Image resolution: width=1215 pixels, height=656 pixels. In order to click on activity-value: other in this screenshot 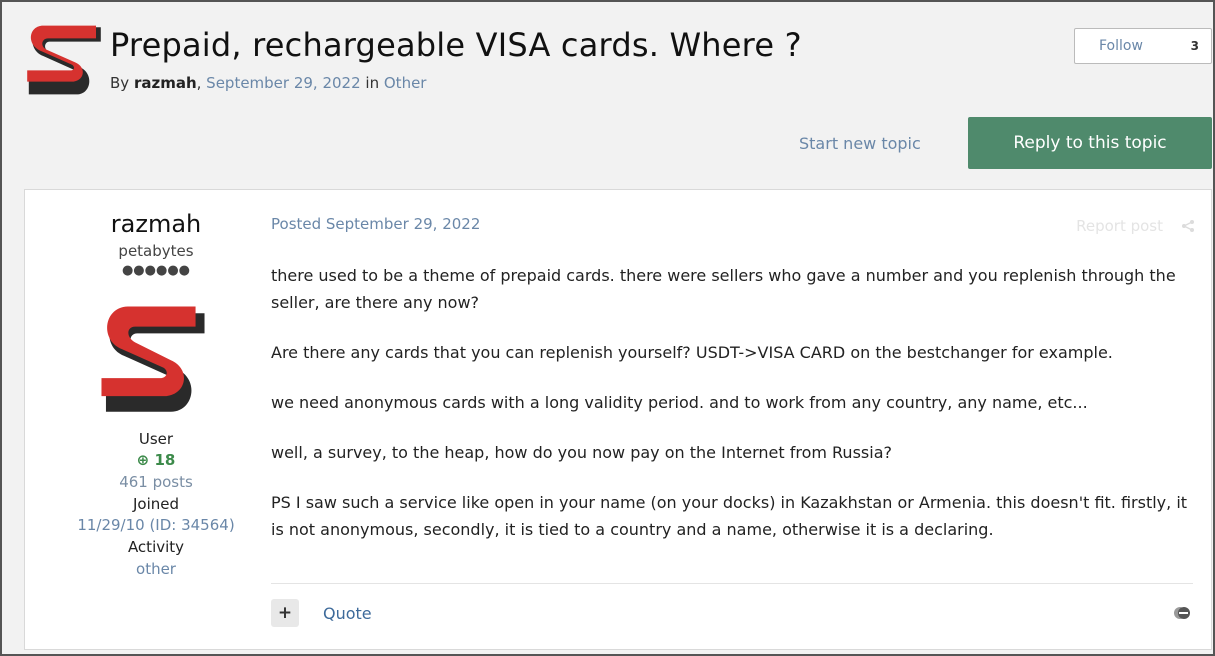, I will do `click(156, 569)`.